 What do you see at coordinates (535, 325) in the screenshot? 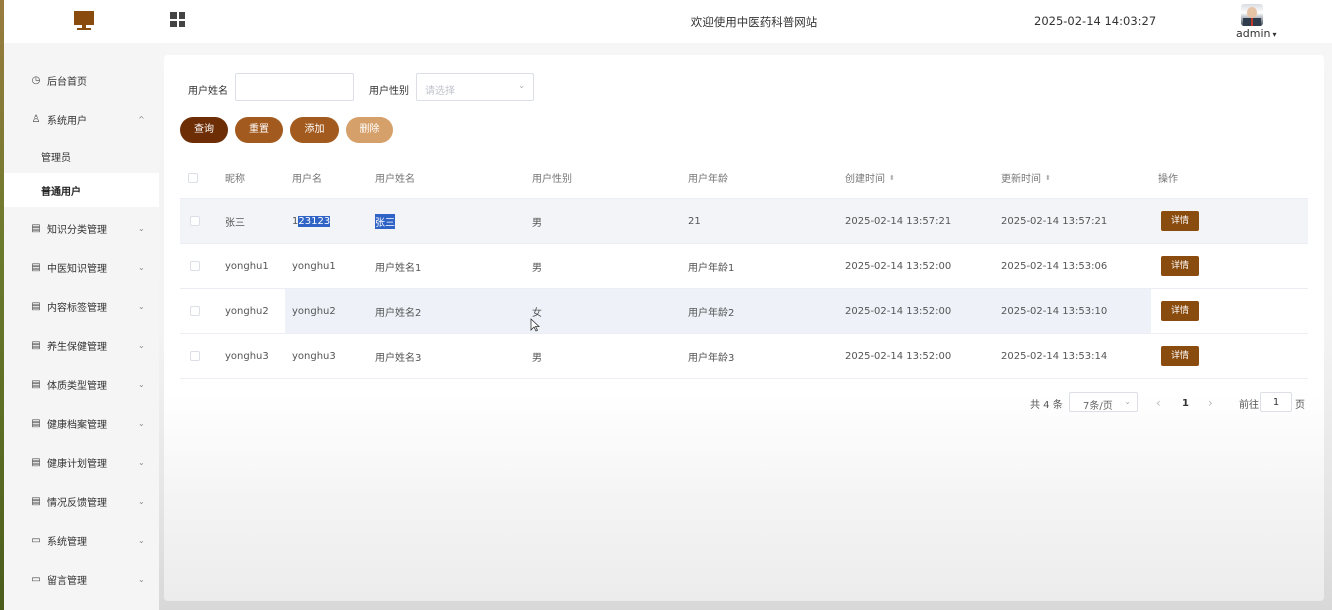
I see `mouse-cursor-icon` at bounding box center [535, 325].